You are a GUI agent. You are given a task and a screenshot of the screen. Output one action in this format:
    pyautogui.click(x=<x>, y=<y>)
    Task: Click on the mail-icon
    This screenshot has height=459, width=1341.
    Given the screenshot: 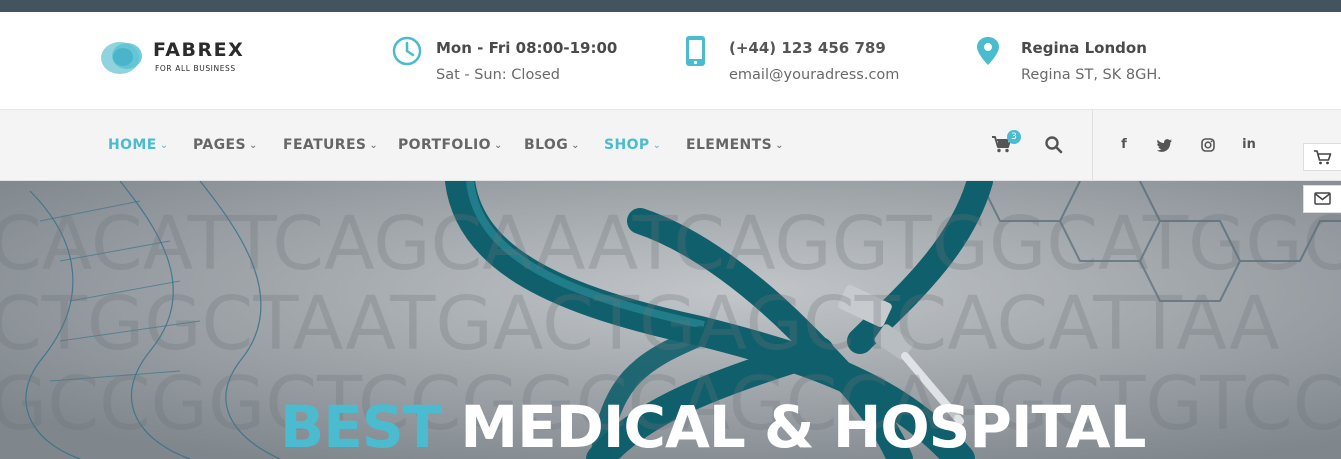 What is the action you would take?
    pyautogui.click(x=1322, y=198)
    